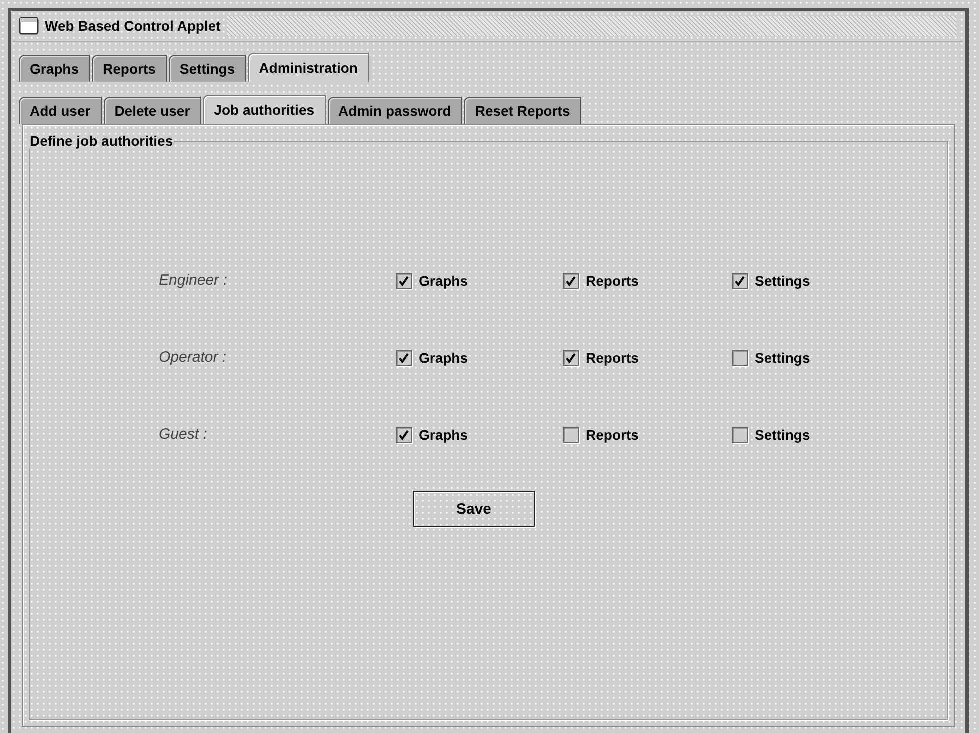  Describe the element at coordinates (308, 67) in the screenshot. I see `tab: Administration` at that location.